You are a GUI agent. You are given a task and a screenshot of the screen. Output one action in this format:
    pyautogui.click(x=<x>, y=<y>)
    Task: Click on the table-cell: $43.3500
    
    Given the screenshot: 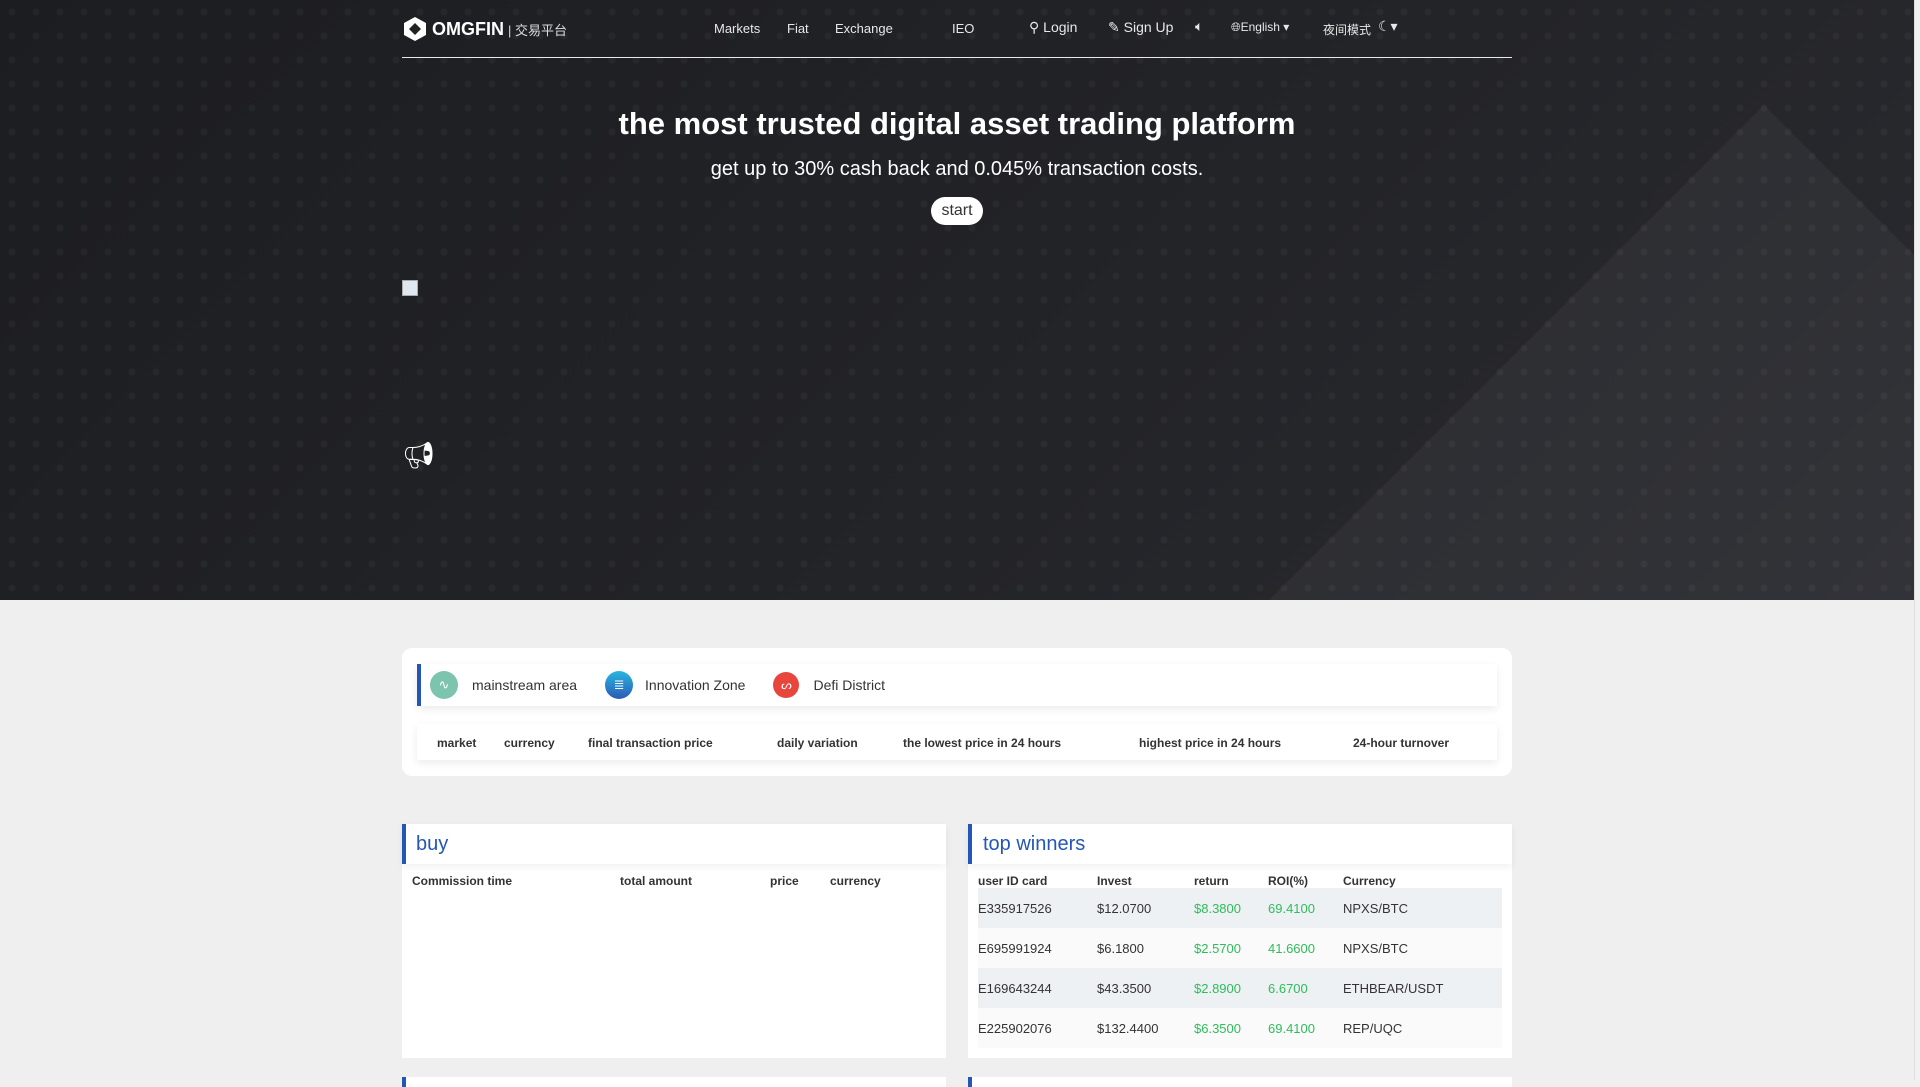 What is the action you would take?
    pyautogui.click(x=1124, y=988)
    